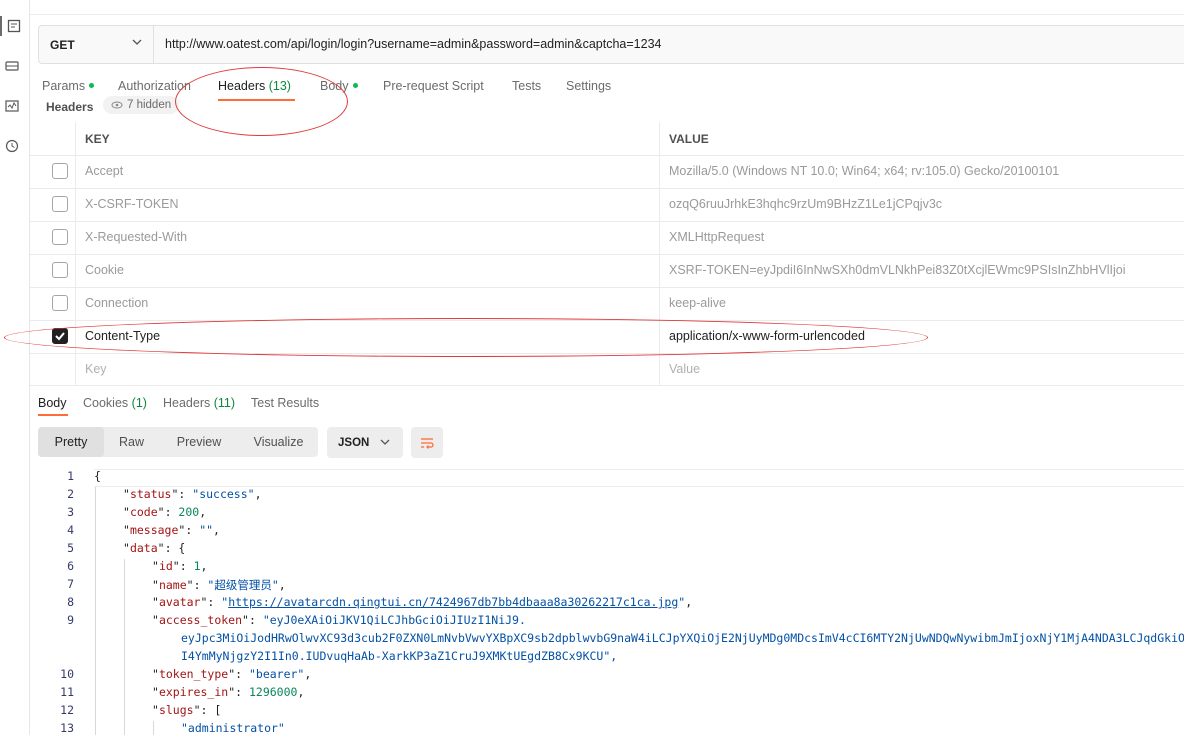 The width and height of the screenshot is (1184, 735). Describe the element at coordinates (767, 336) in the screenshot. I see `row-value: application/x-www-form-urlencoded` at that location.